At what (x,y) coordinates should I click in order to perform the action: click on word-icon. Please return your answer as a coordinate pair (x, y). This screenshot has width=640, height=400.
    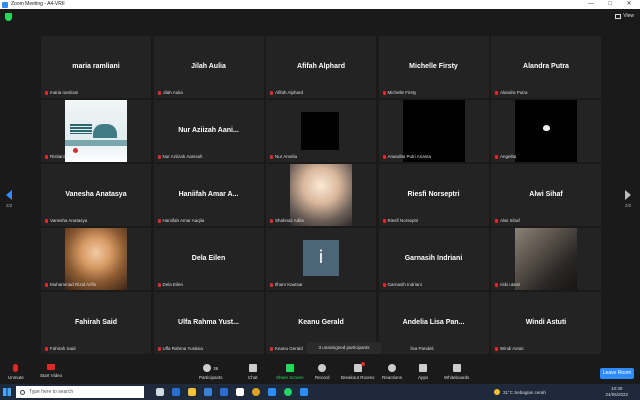
    Looking at the image, I should click on (240, 392).